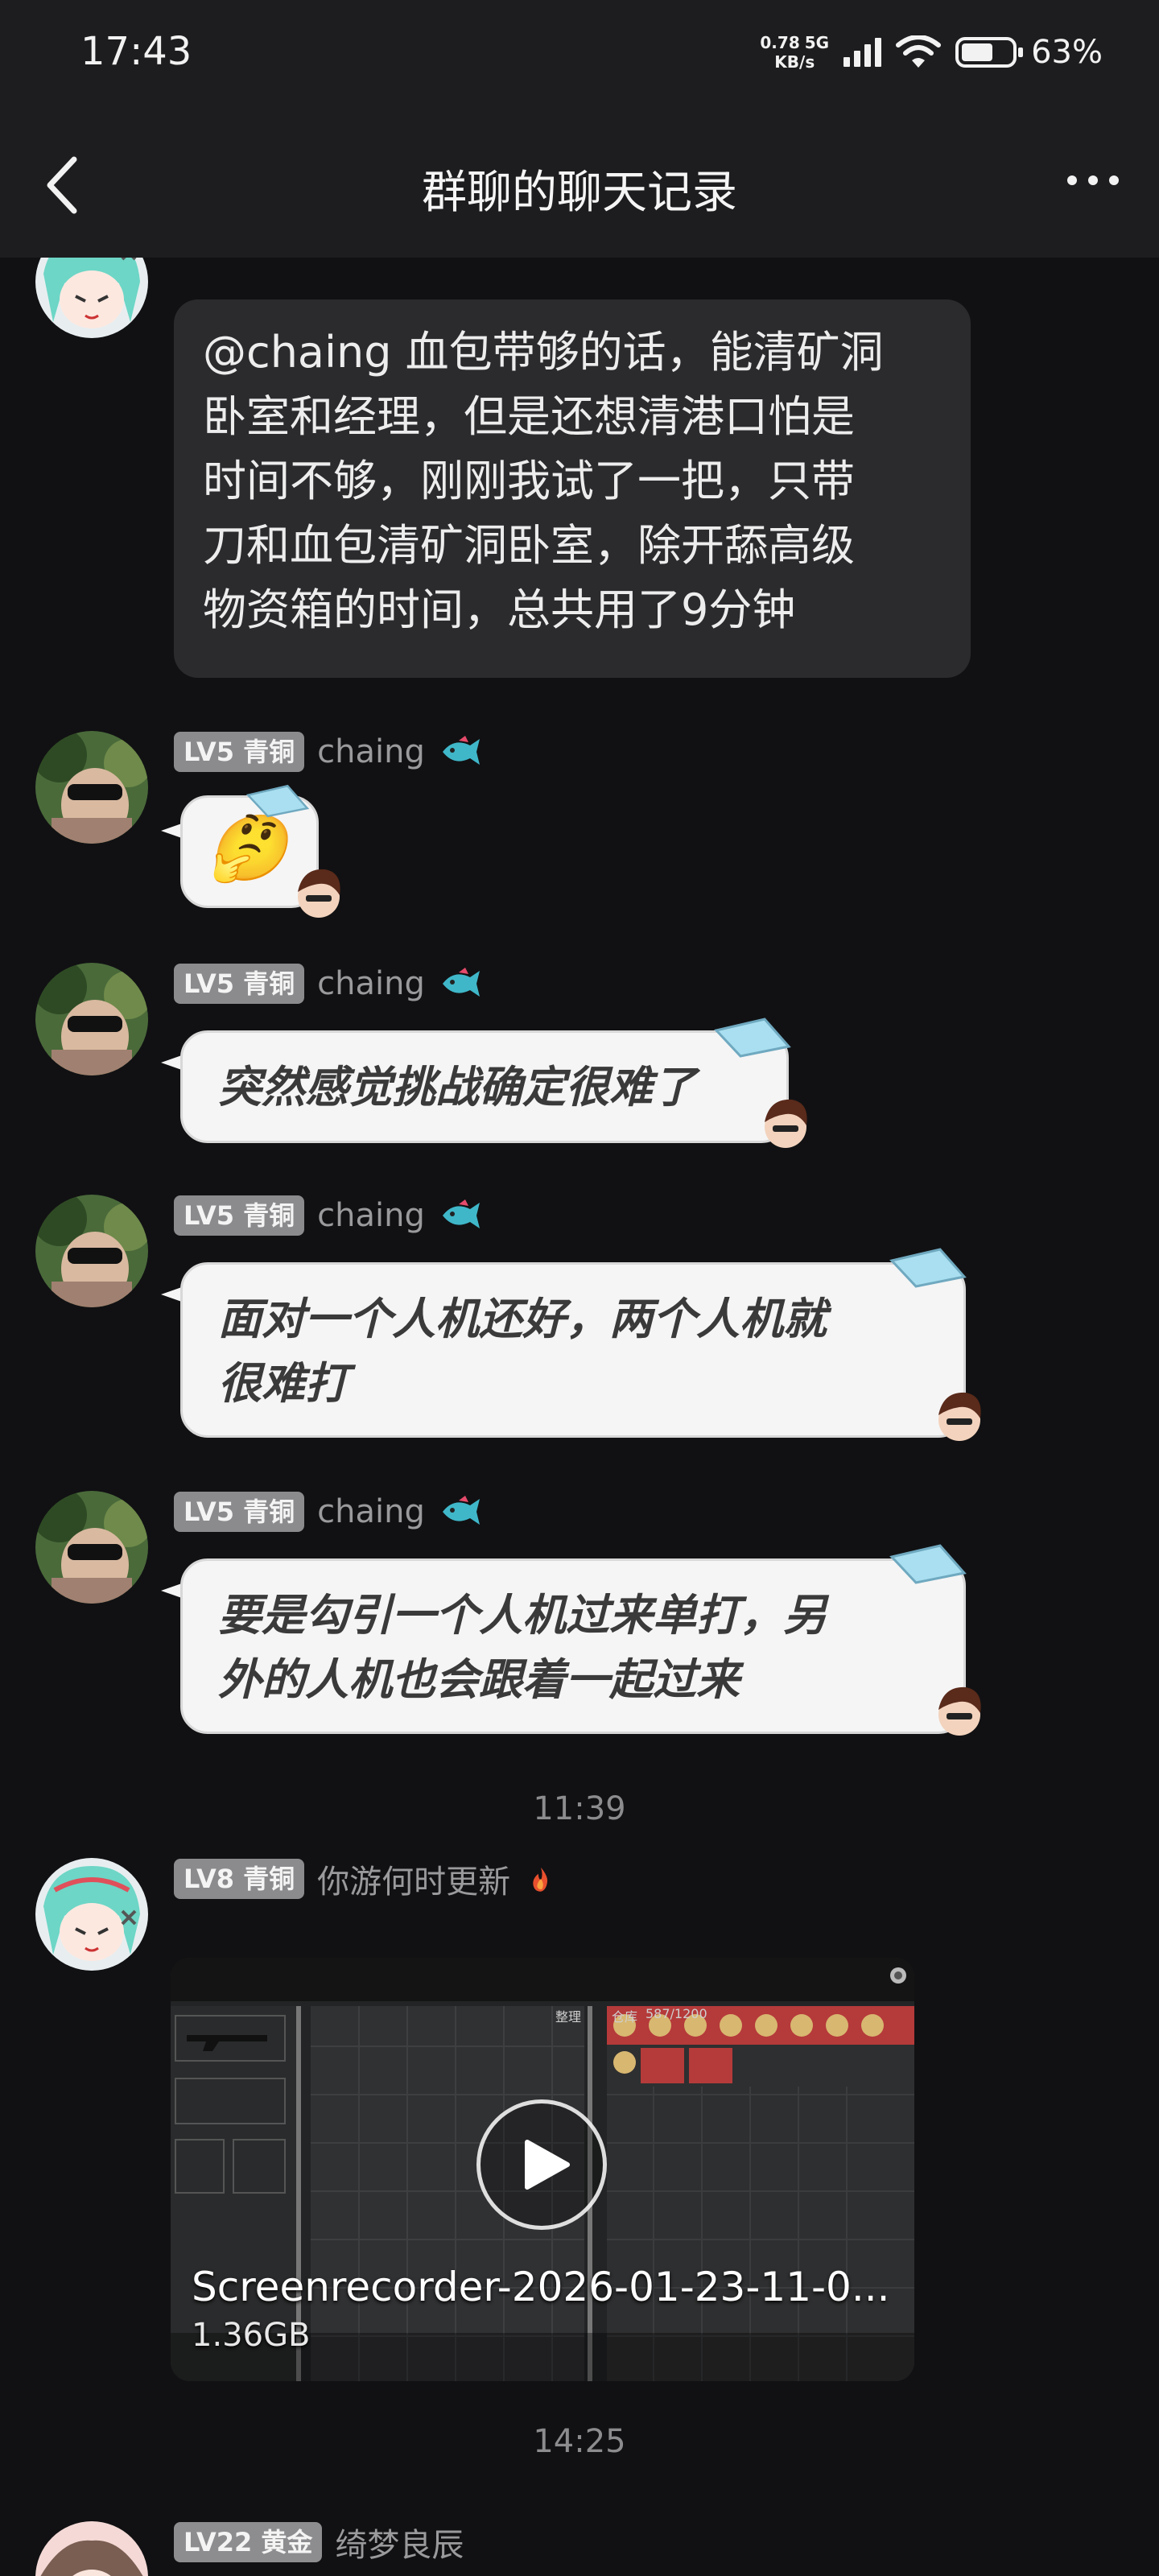 This screenshot has height=2576, width=1159. What do you see at coordinates (136, 51) in the screenshot?
I see `status-time: 17:43` at bounding box center [136, 51].